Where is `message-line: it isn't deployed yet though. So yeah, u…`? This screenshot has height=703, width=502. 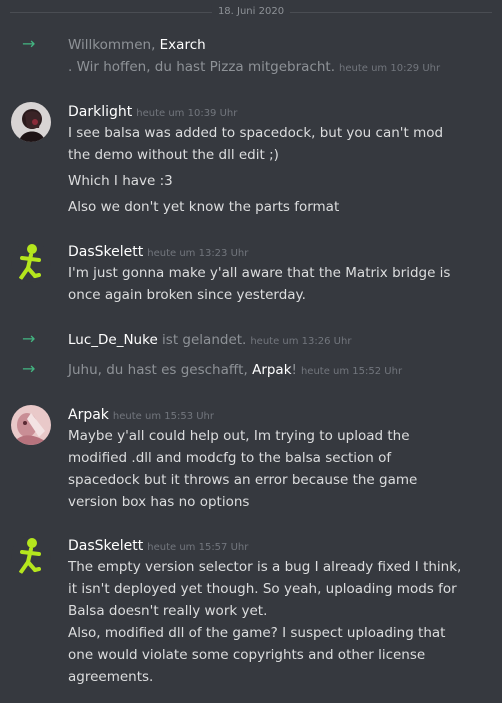
message-line: it isn't deployed yet though. So yeah, u… is located at coordinates (262, 589).